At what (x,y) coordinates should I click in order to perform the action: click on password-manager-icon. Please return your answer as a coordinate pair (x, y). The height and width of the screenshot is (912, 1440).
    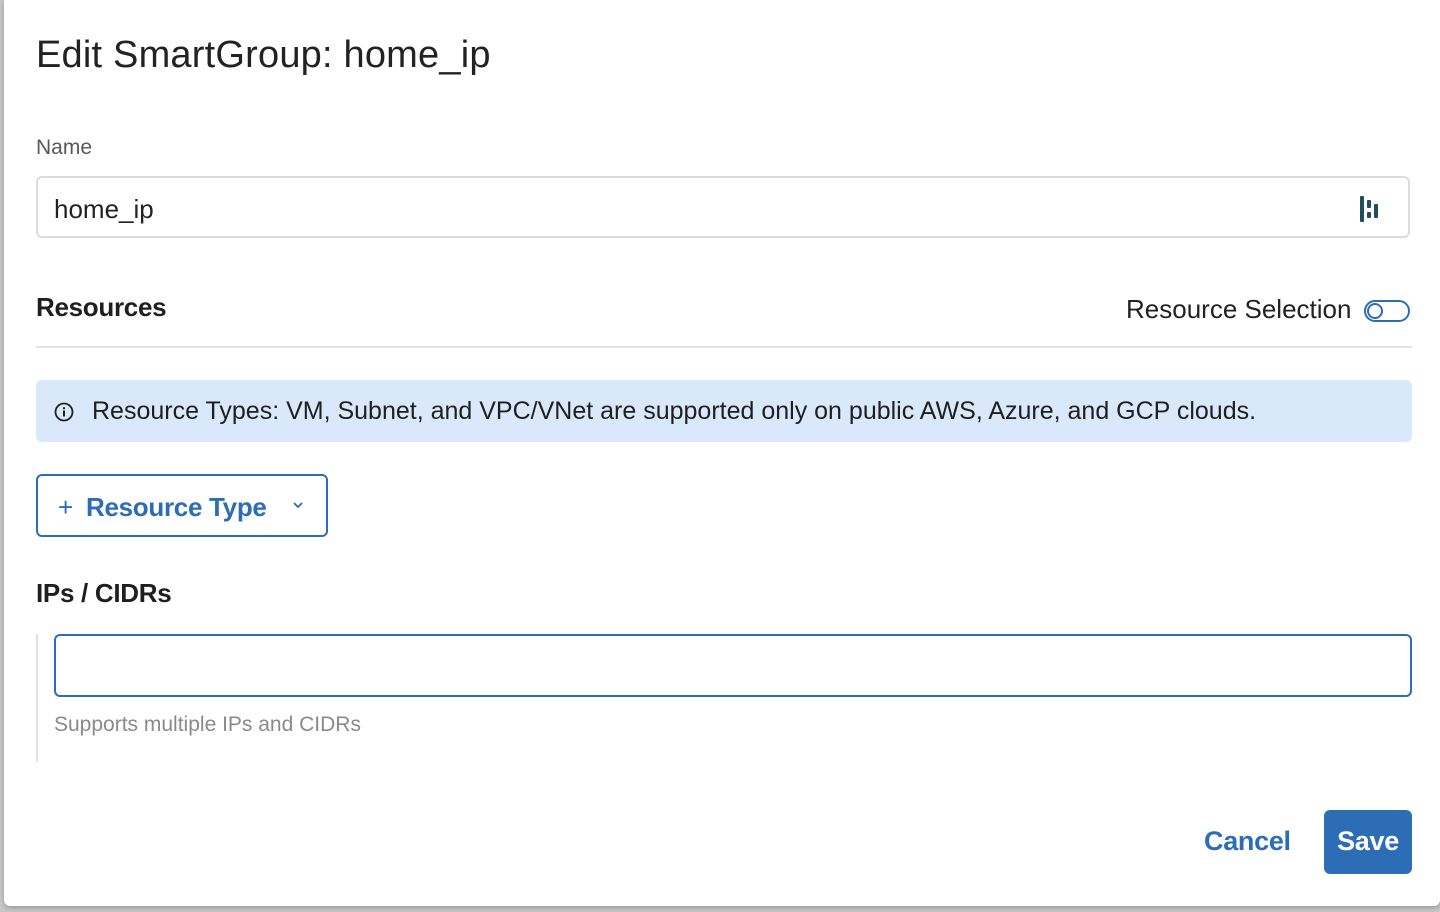
    Looking at the image, I should click on (1370, 209).